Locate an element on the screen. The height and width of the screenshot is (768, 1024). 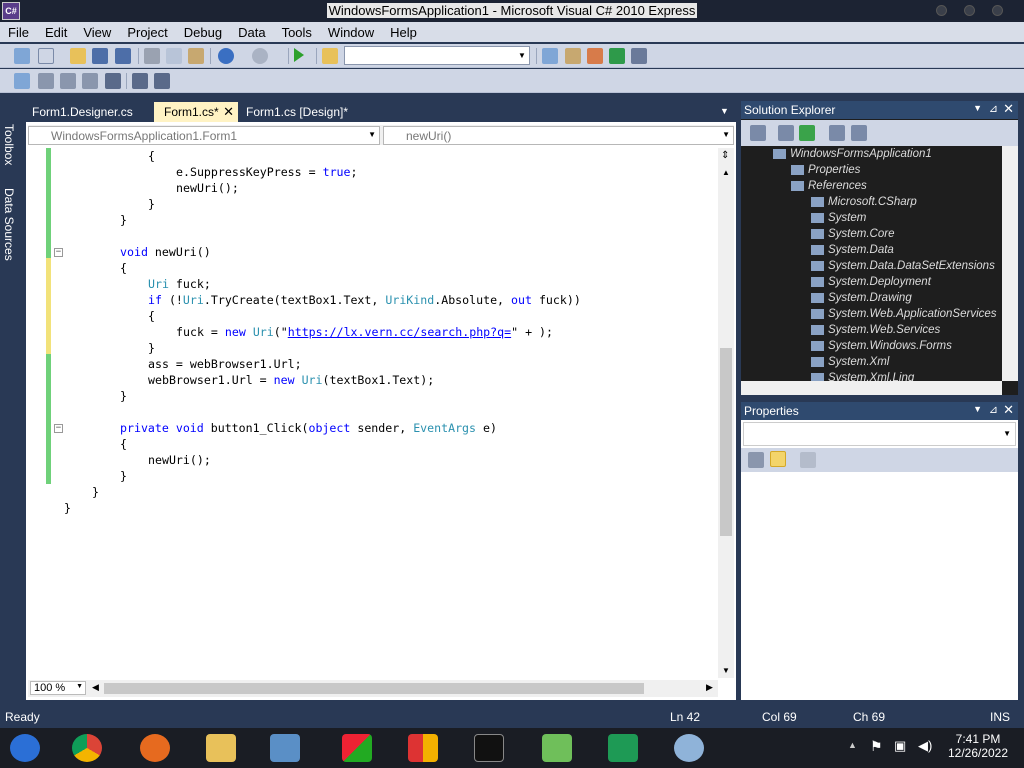
paste-icon is located at coordinates (196, 56).